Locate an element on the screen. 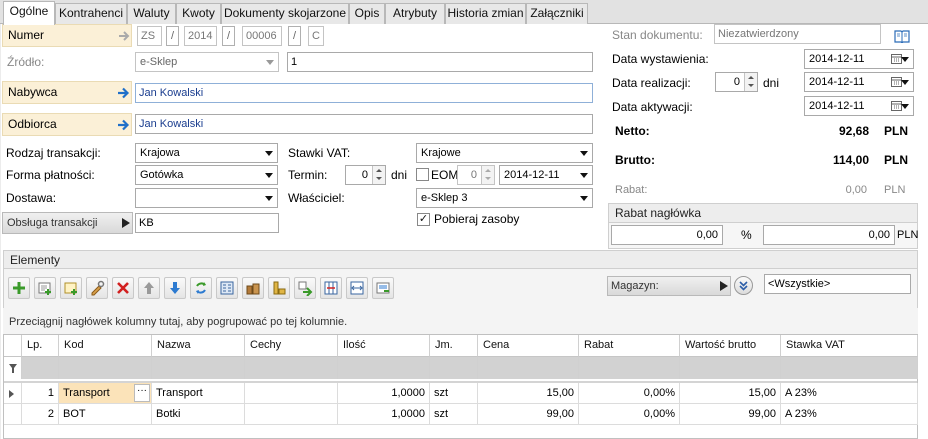  nabywca-arrow-icon is located at coordinates (123, 93).